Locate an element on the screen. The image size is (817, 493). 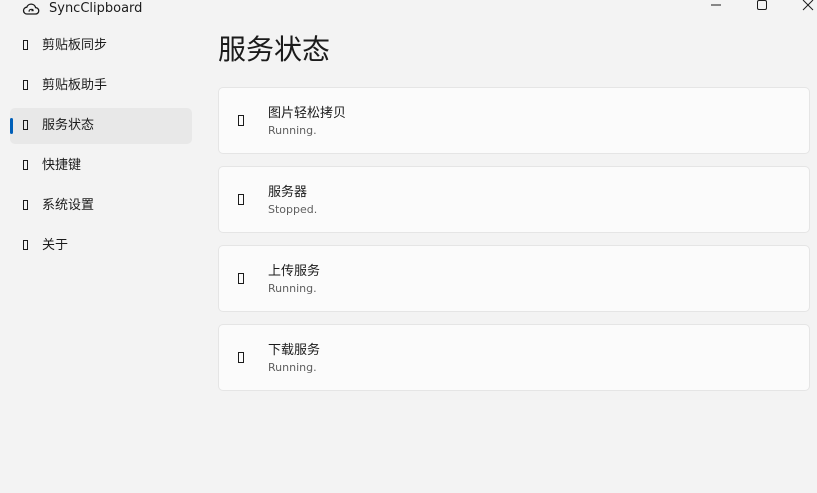
service-name: 上传服务 is located at coordinates (294, 271).